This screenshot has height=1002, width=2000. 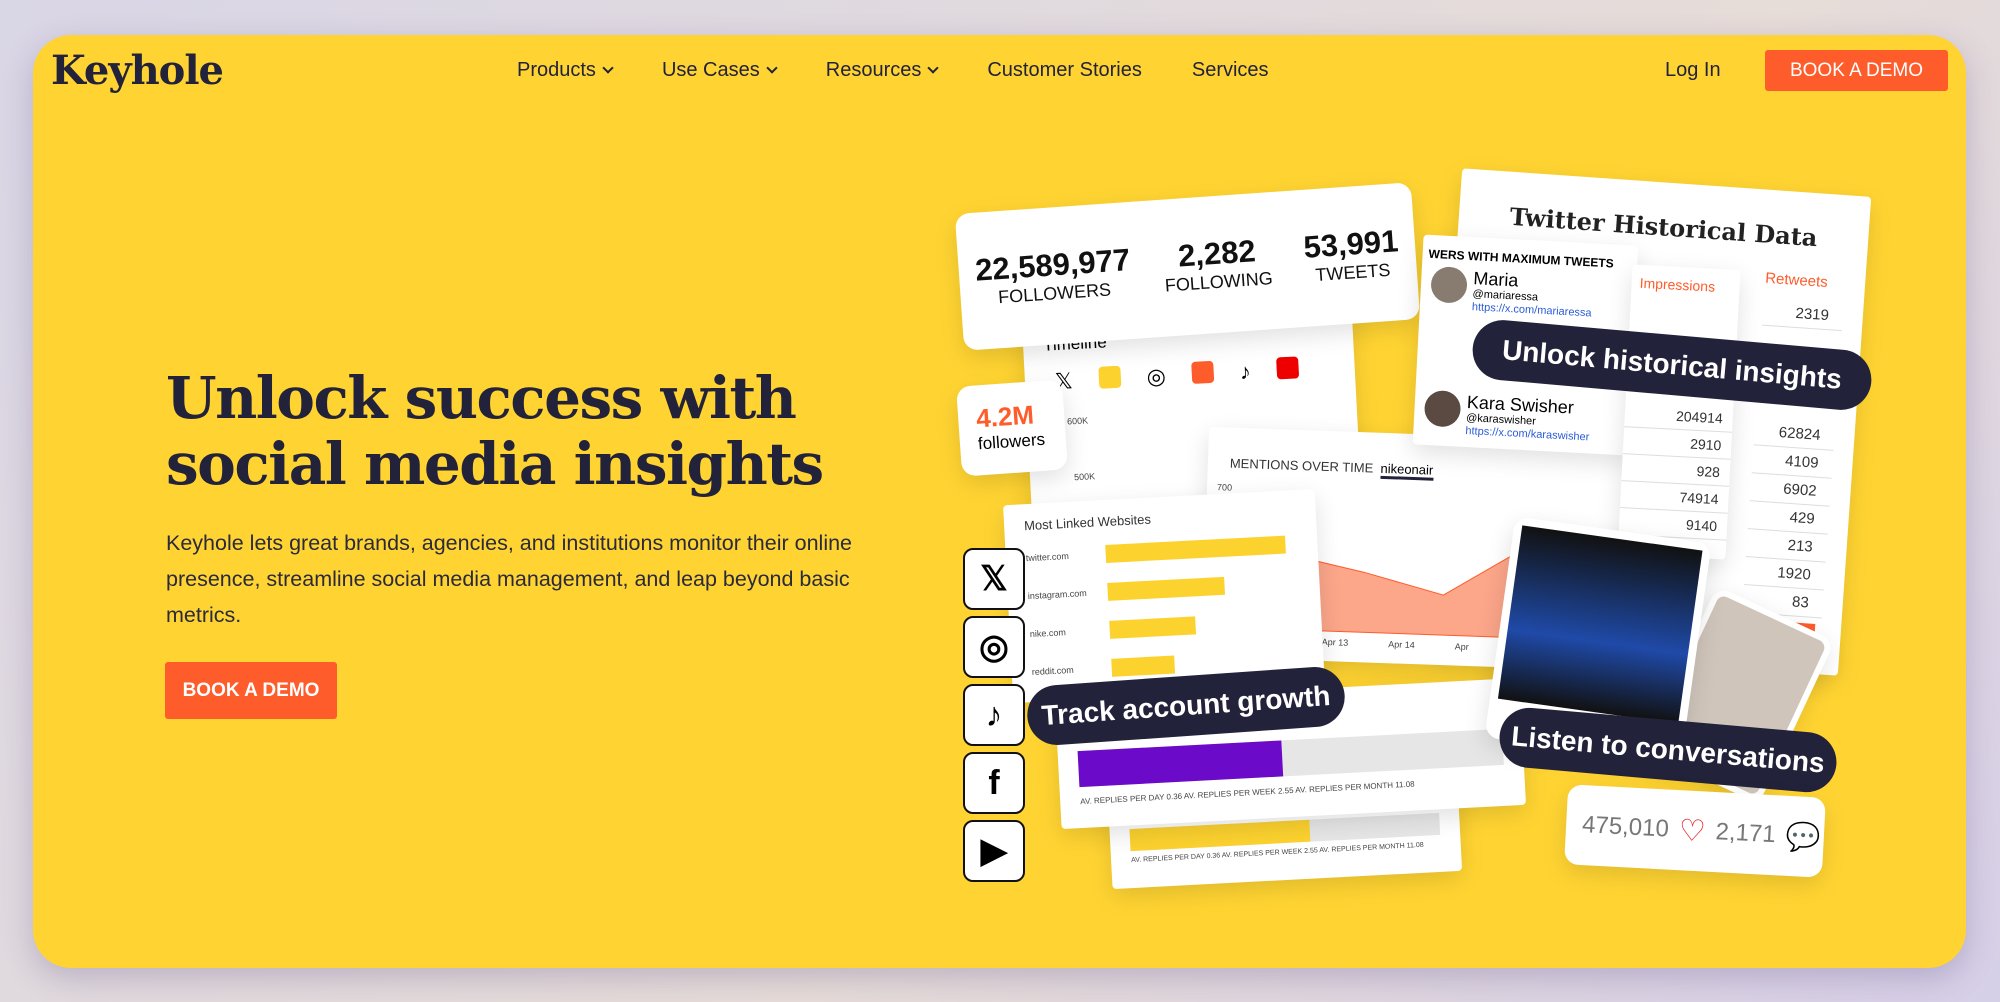 I want to click on stat-followers: 22,589,977 FOLLOWERS, so click(x=1053, y=275).